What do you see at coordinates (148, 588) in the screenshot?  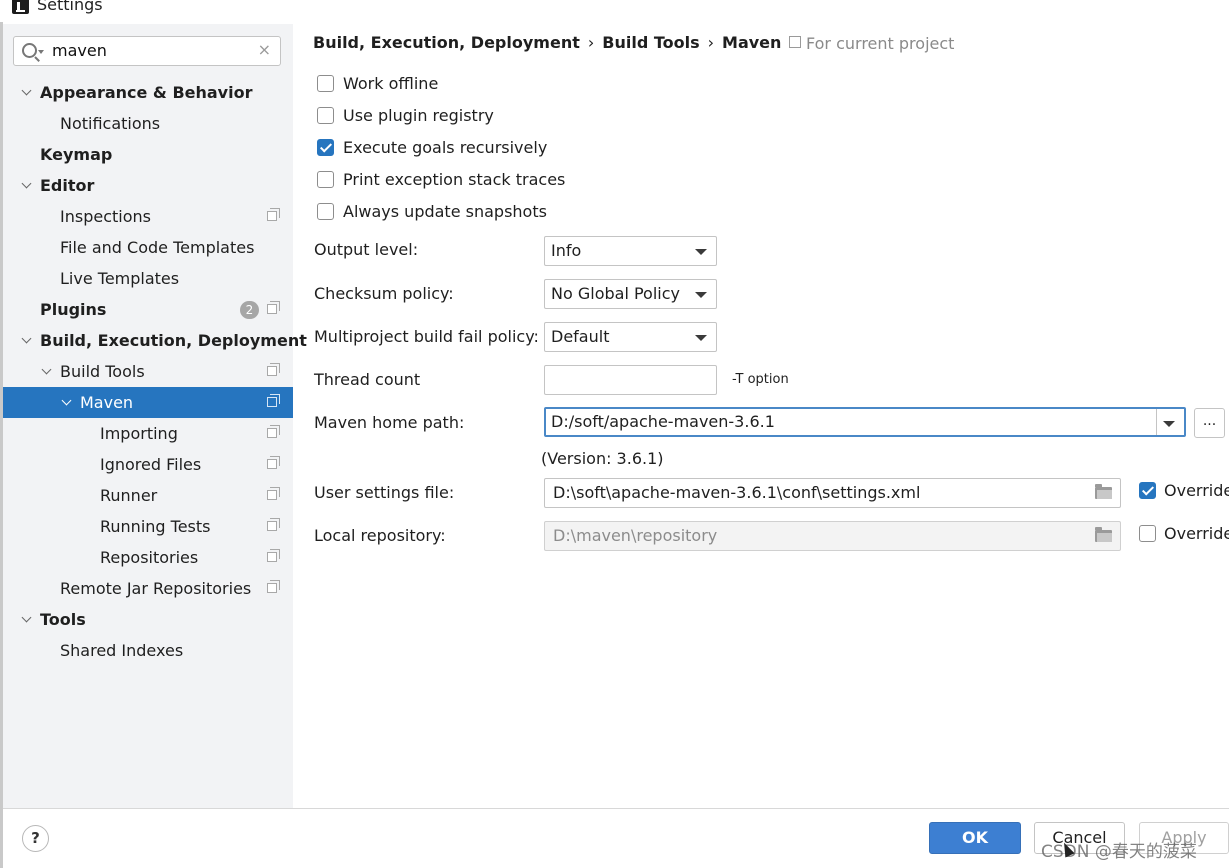 I see `sidebar-item-remote-jar-repositories: Remote Jar Repositories` at bounding box center [148, 588].